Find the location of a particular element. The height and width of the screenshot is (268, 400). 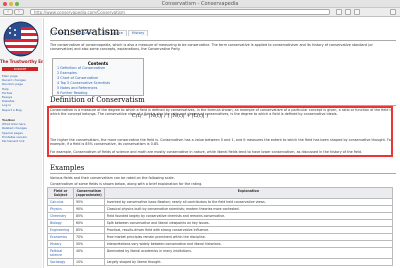

sidebar-item-report-bug: Report a Bug is located at coordinates (21, 110).